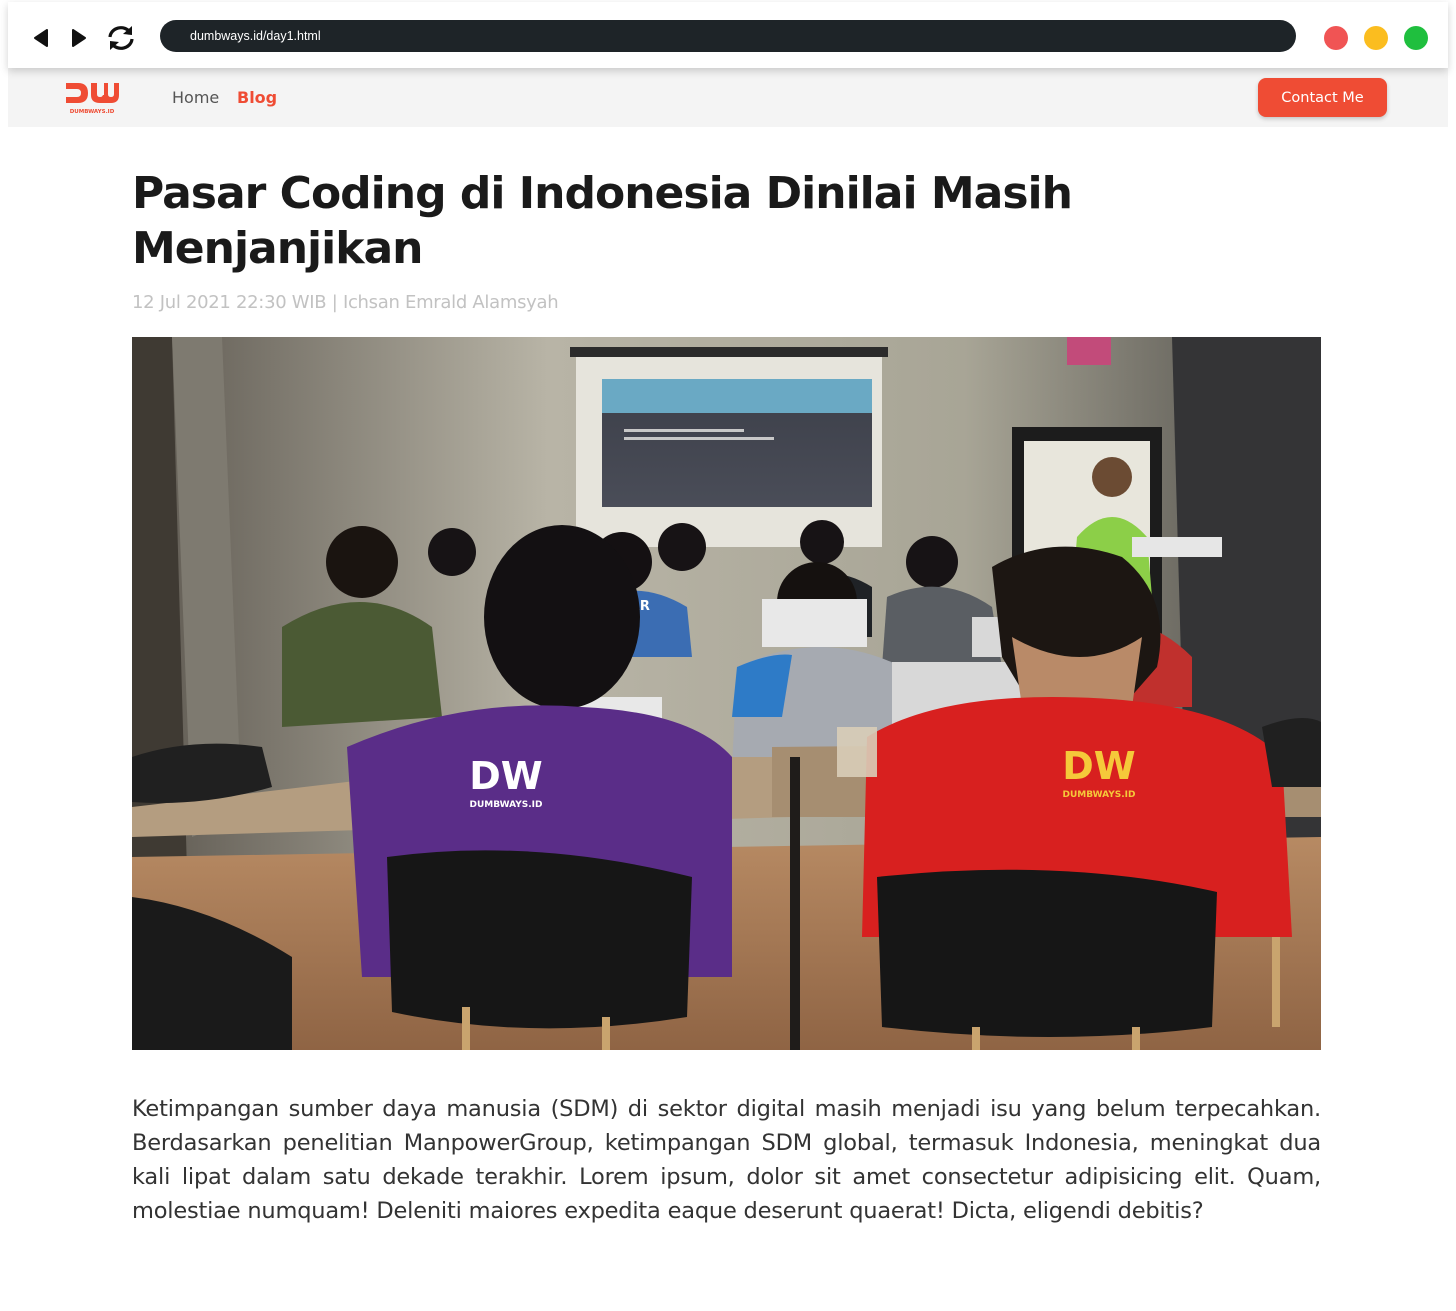  I want to click on site-navbar: DUMBWAYS.ID Home Blog Contact Me, so click(728, 97).